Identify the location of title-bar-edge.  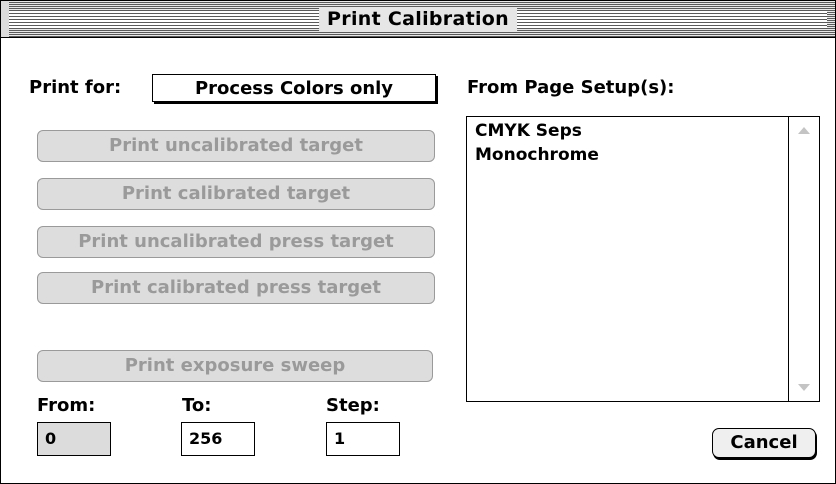
(5, 19).